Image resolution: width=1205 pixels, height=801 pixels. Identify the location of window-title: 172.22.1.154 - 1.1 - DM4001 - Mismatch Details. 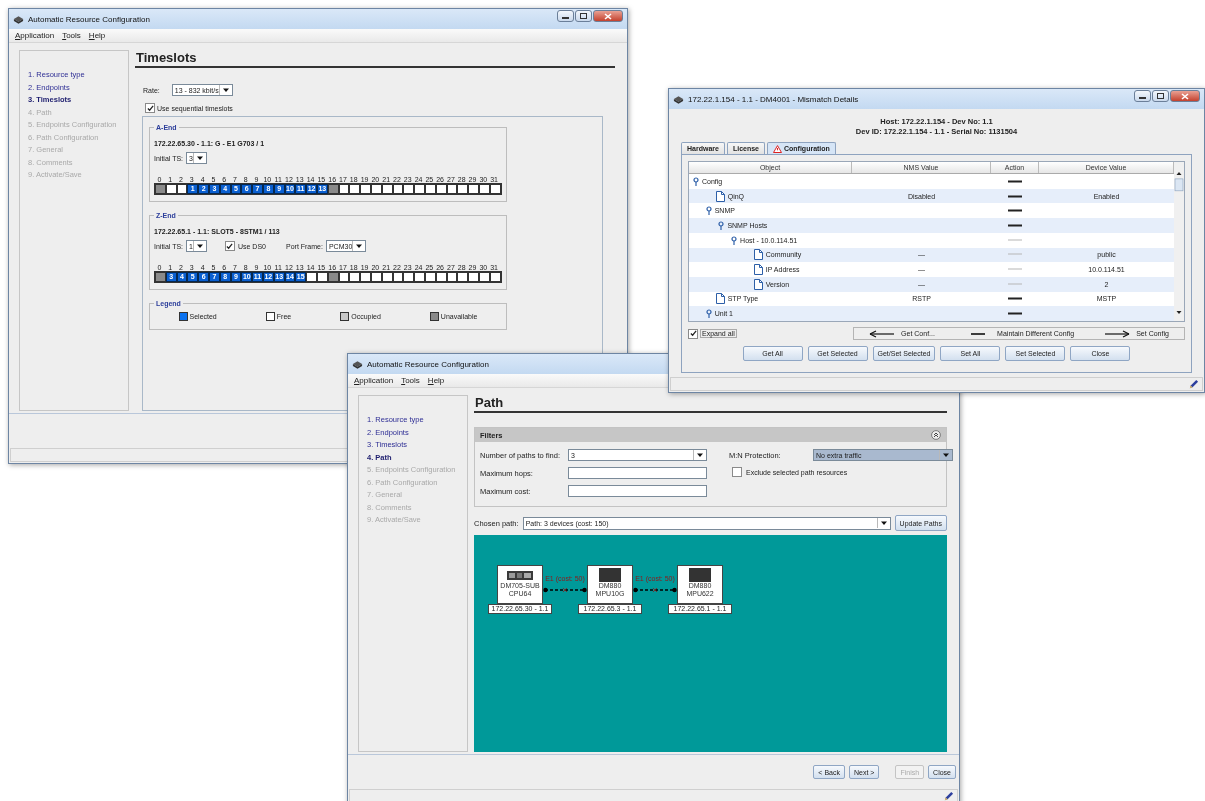
(774, 99).